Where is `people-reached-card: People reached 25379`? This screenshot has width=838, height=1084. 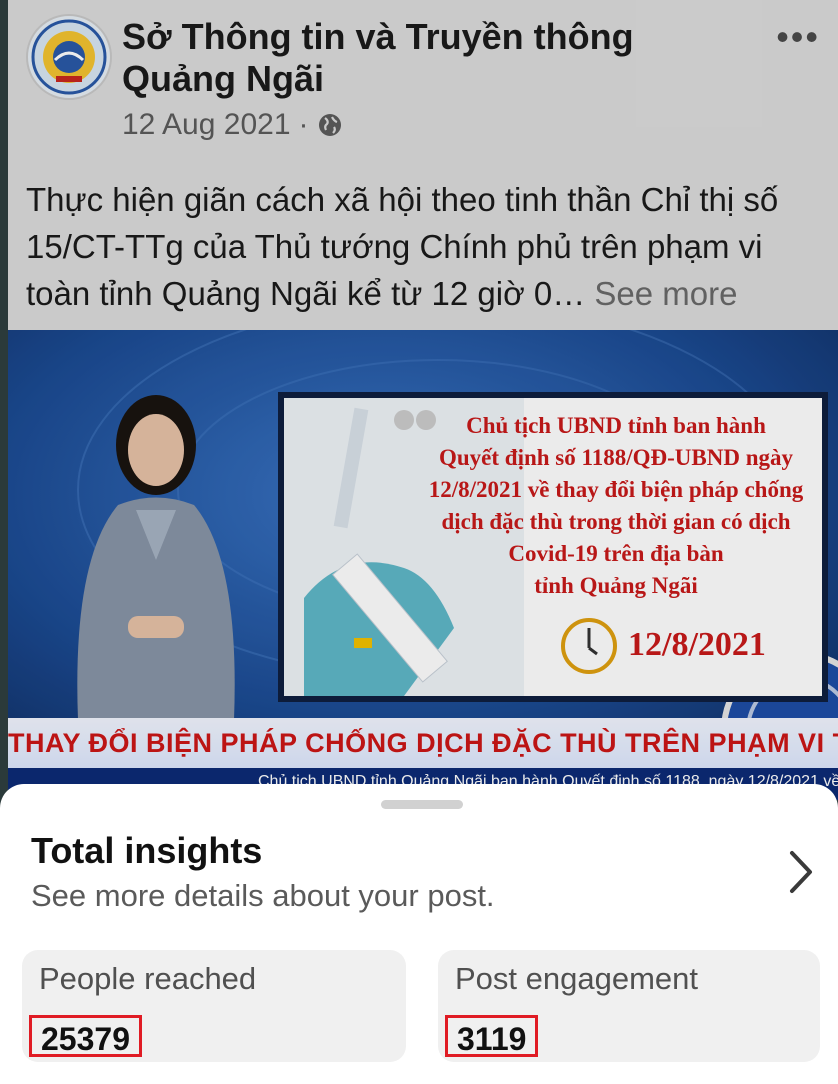 people-reached-card: People reached 25379 is located at coordinates (214, 1006).